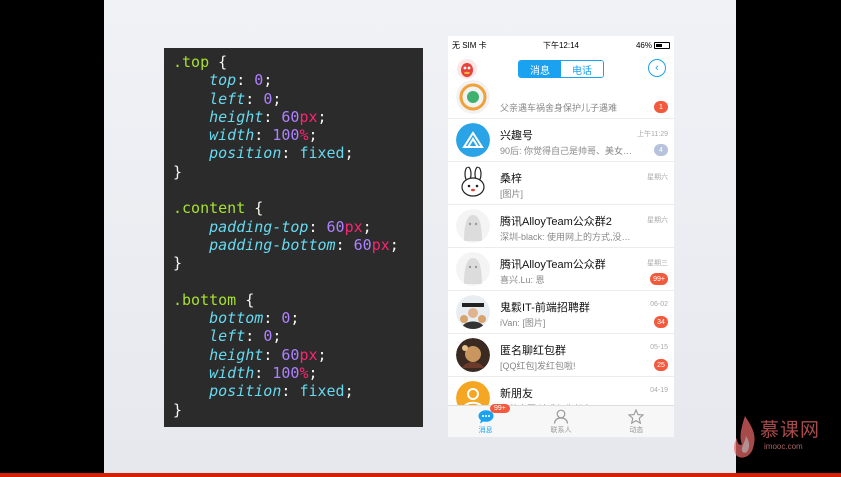 The image size is (841, 477). Describe the element at coordinates (636, 430) in the screenshot. I see `tabbar-feeds-label: 动态` at that location.